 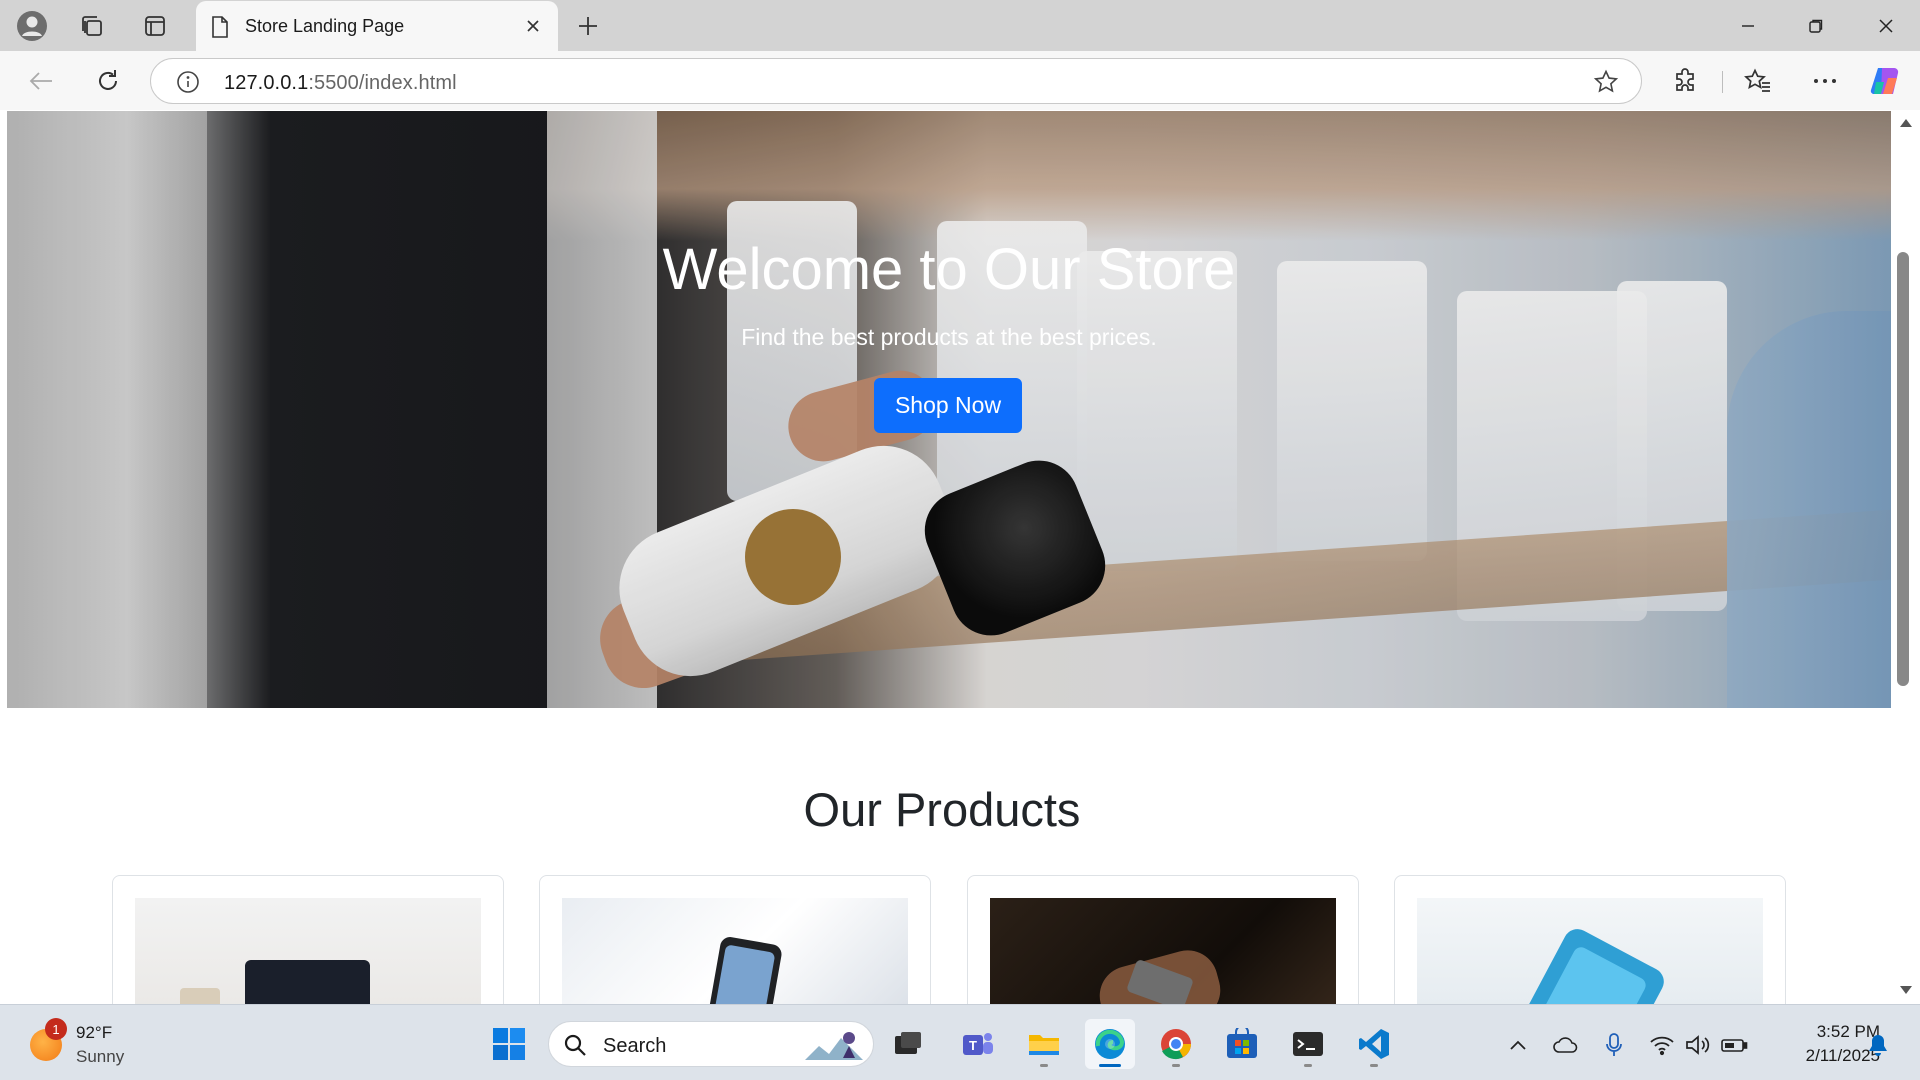 What do you see at coordinates (1606, 84) in the screenshot?
I see `favorite-star-icon` at bounding box center [1606, 84].